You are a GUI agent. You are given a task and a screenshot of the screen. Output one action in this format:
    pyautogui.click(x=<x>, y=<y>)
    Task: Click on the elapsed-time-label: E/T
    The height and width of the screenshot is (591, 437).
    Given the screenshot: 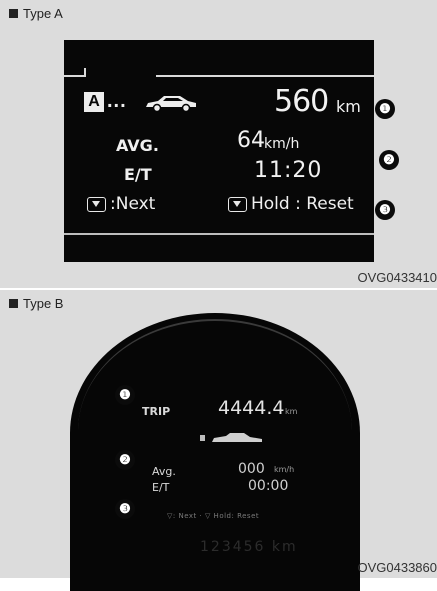 What is the action you would take?
    pyautogui.click(x=138, y=174)
    